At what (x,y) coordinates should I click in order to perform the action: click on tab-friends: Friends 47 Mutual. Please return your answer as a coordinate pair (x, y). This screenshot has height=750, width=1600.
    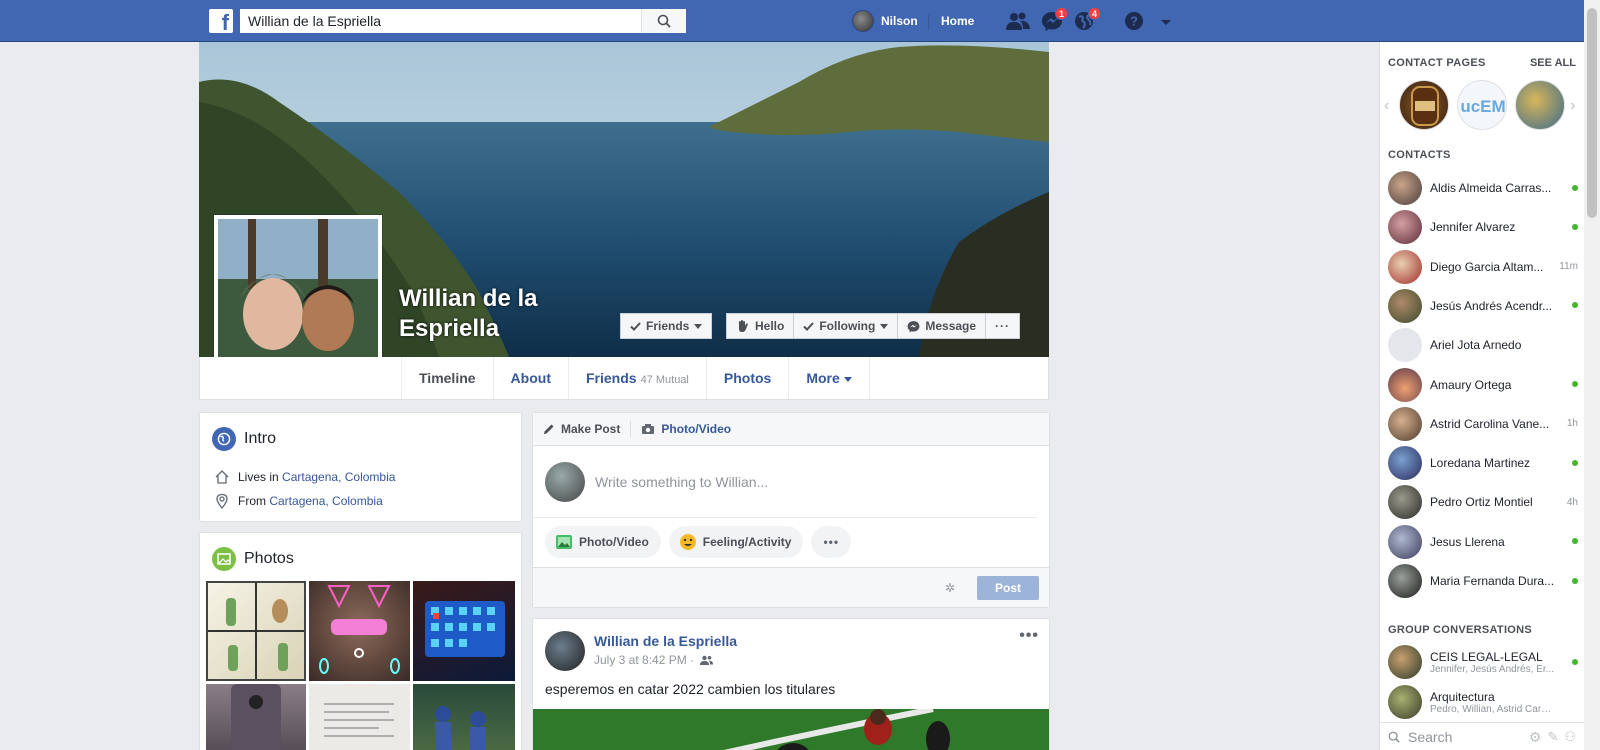
    Looking at the image, I should click on (636, 378).